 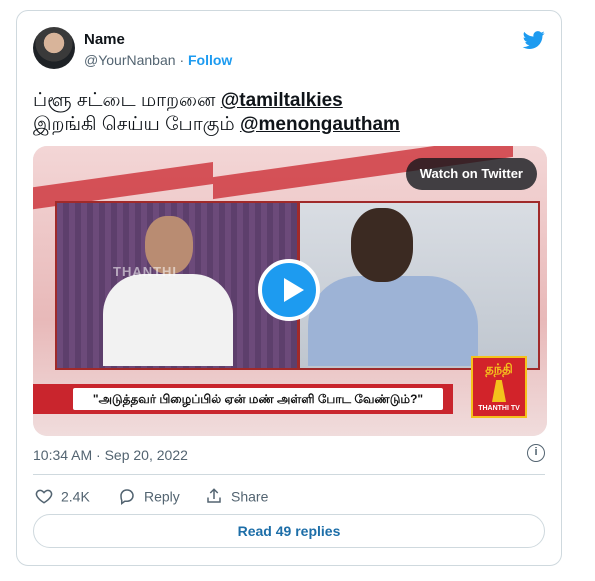 What do you see at coordinates (127, 100) in the screenshot?
I see `tweet-text-line1: ப்ளூ சட்டை மாறனை` at bounding box center [127, 100].